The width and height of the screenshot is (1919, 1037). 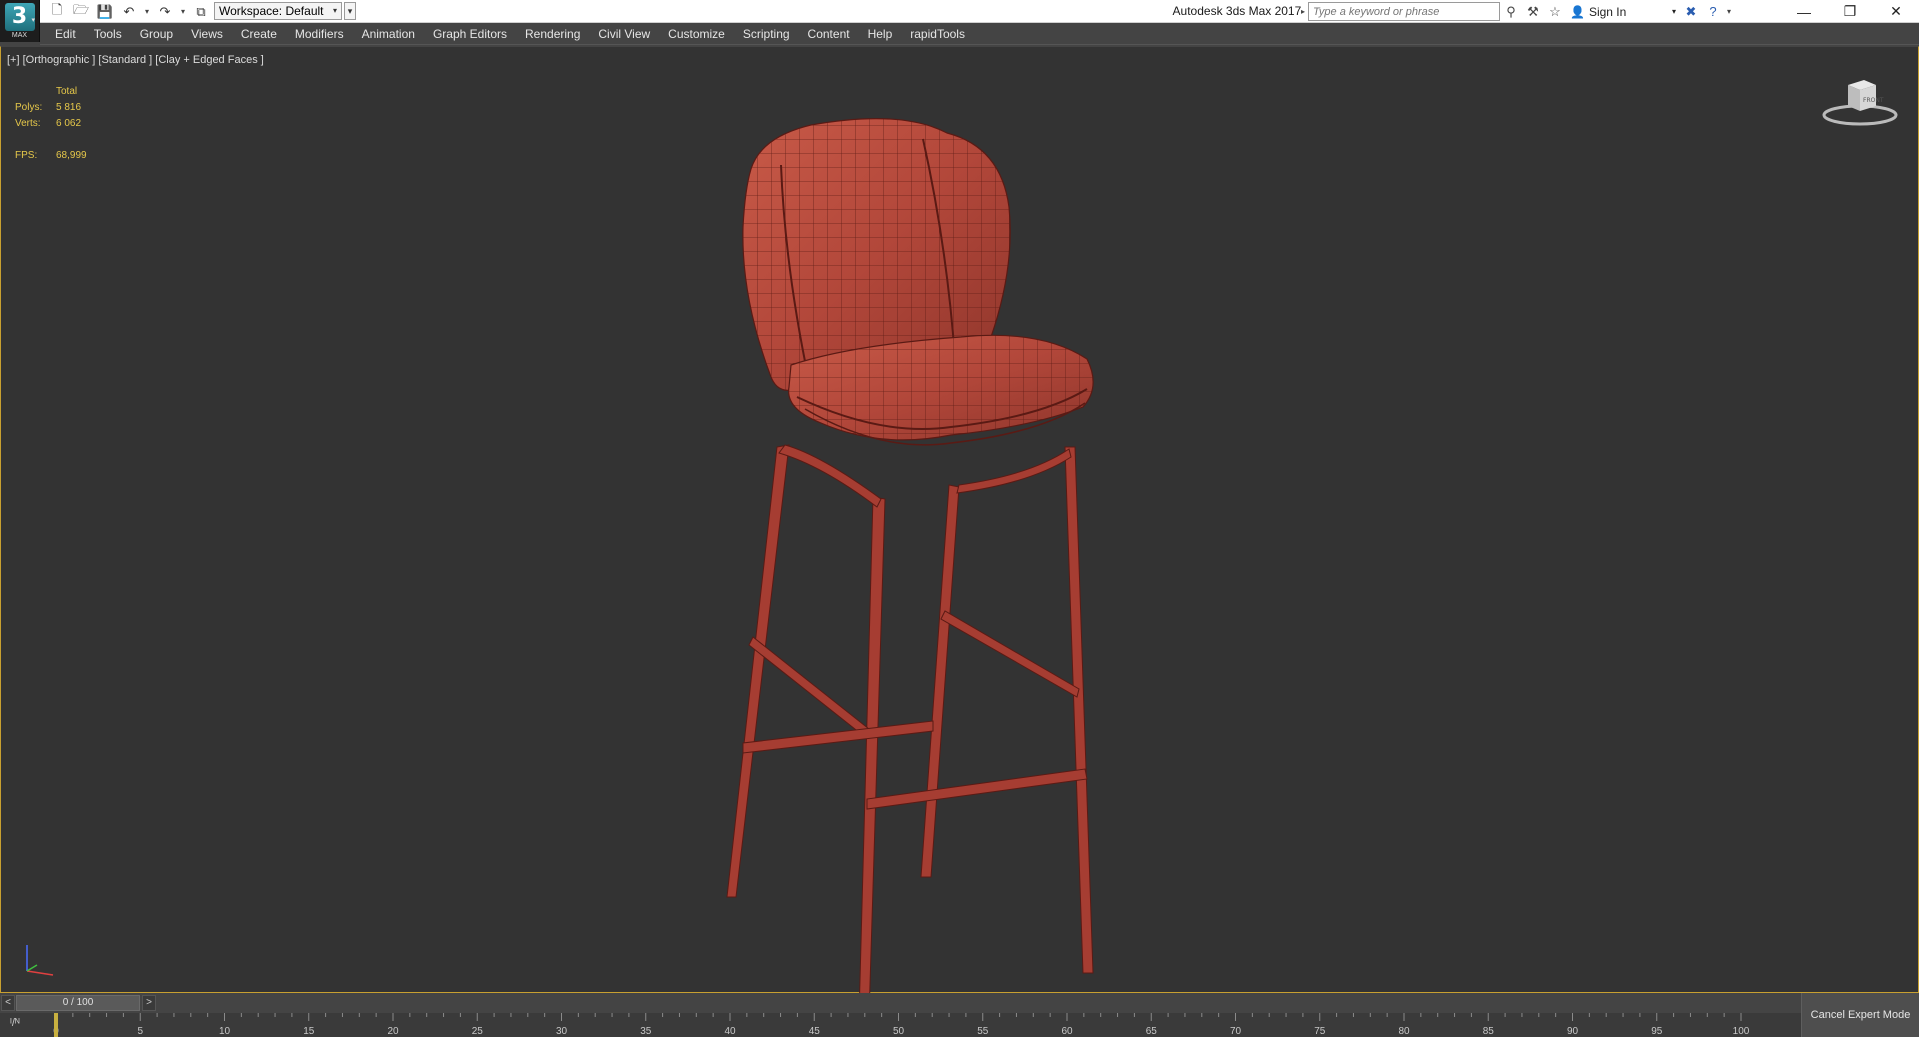 I want to click on undo-icon: ↶, so click(x=129, y=11).